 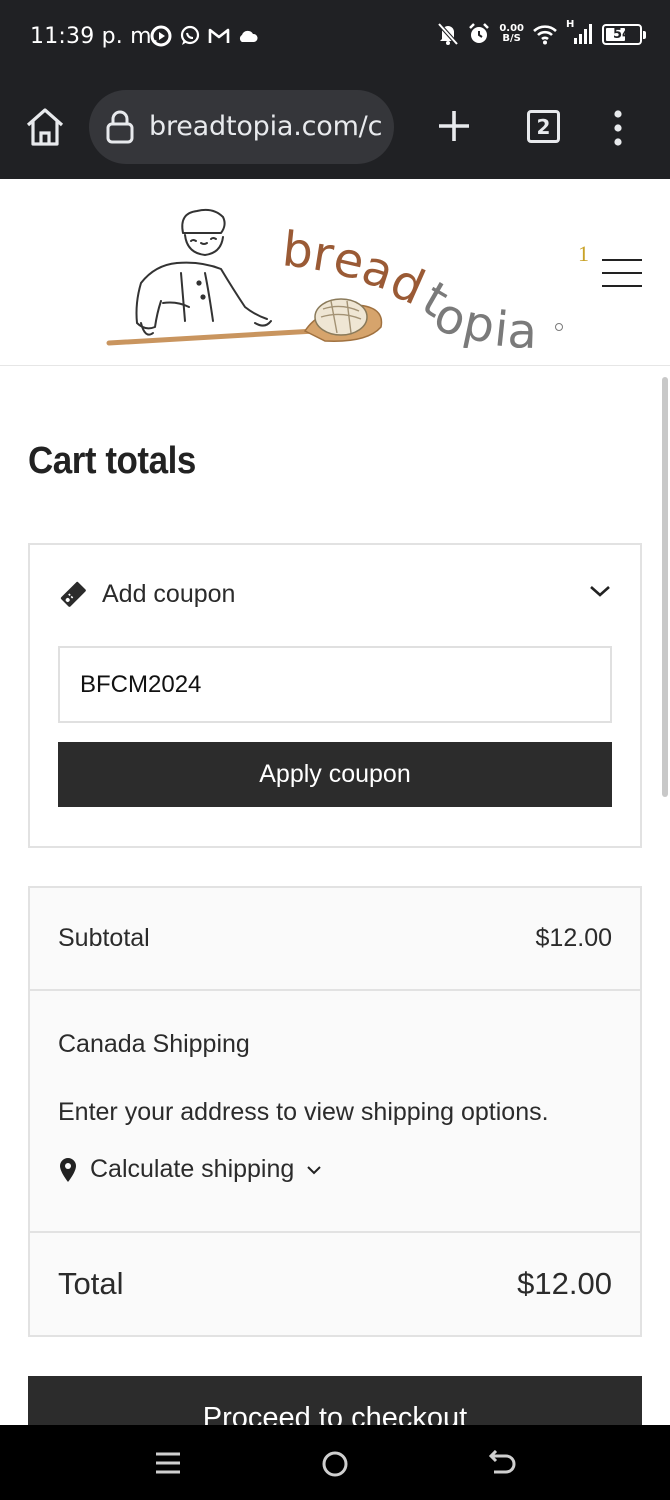 I want to click on hamburger-menu-button, so click(x=622, y=274).